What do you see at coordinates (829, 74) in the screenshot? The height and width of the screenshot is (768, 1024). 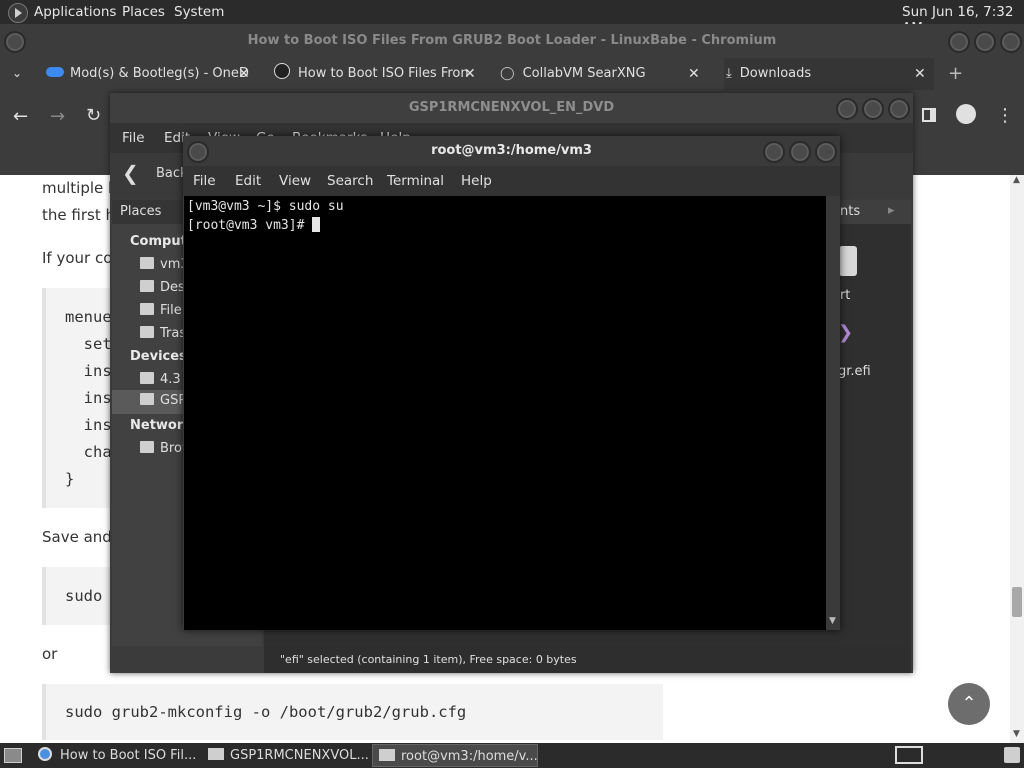 I see `tab-downloads: ⤓ Downloads ✕` at bounding box center [829, 74].